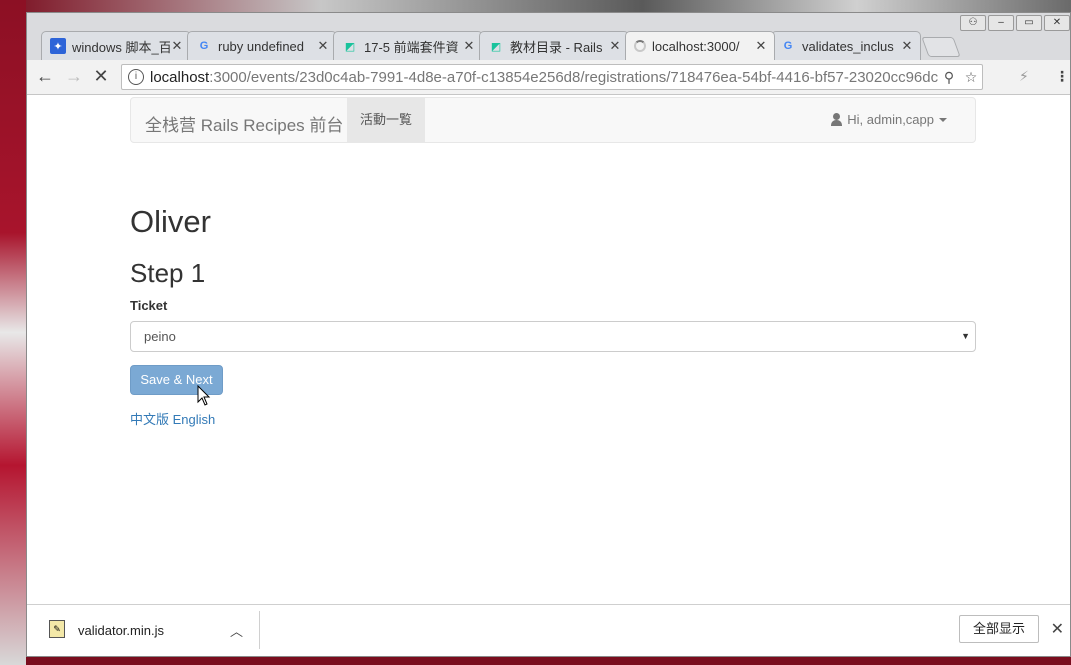 This screenshot has width=1071, height=665. What do you see at coordinates (45, 76) in the screenshot?
I see `back-arrow-icon: ←` at bounding box center [45, 76].